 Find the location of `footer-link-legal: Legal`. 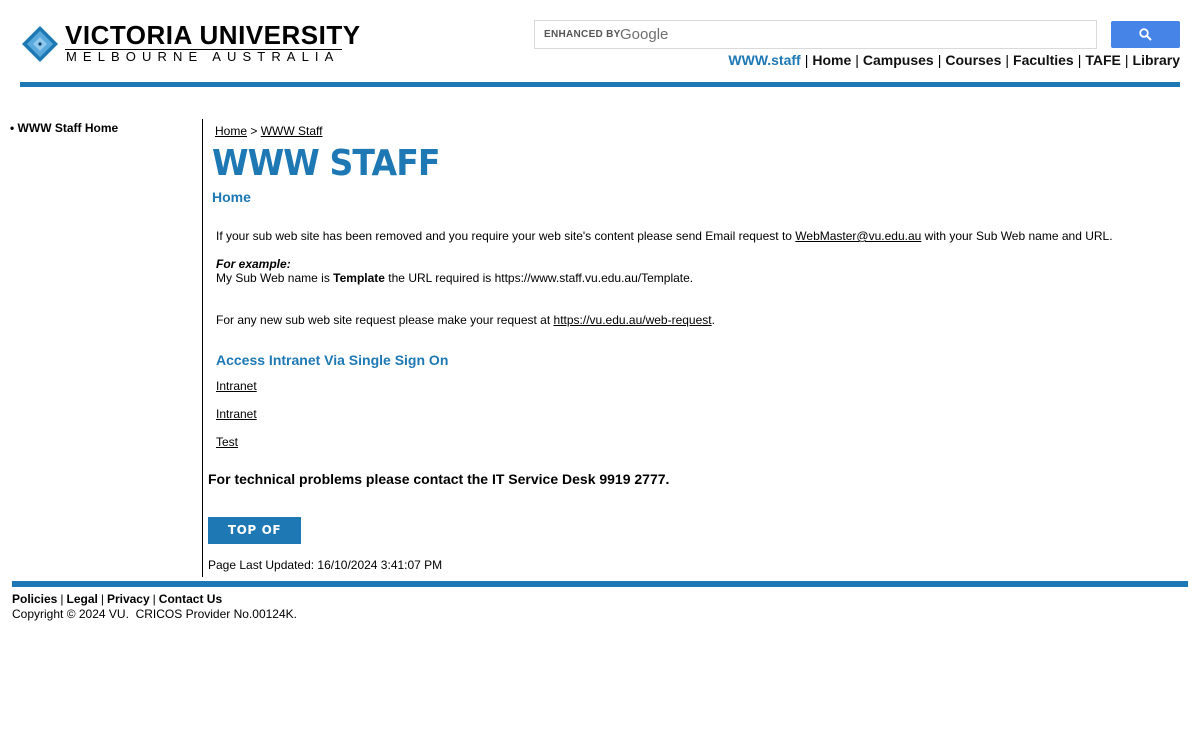

footer-link-legal: Legal is located at coordinates (81, 599).